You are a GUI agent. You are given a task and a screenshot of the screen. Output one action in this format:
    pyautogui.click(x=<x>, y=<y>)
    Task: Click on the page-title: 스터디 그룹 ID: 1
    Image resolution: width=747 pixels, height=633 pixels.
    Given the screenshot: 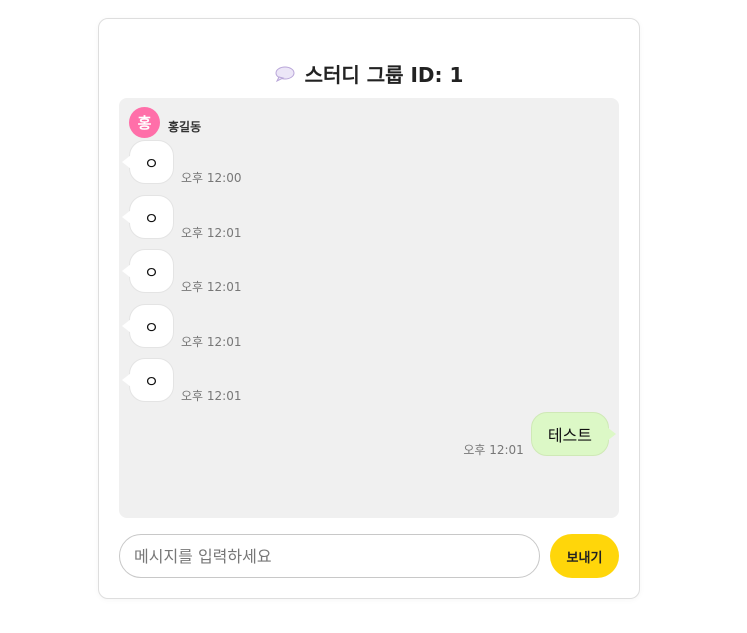 What is the action you would take?
    pyautogui.click(x=369, y=73)
    